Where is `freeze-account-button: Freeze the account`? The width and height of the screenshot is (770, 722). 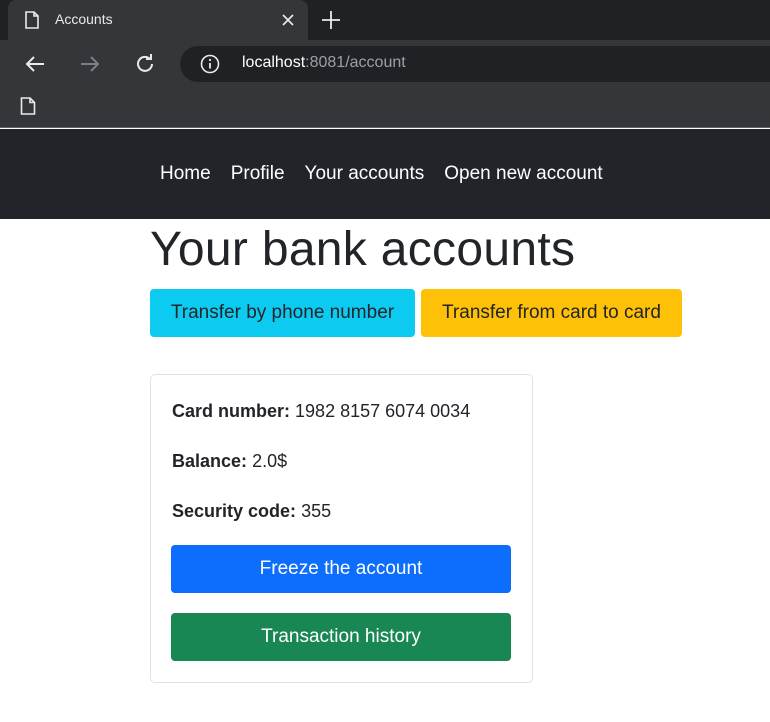 freeze-account-button: Freeze the account is located at coordinates (341, 569).